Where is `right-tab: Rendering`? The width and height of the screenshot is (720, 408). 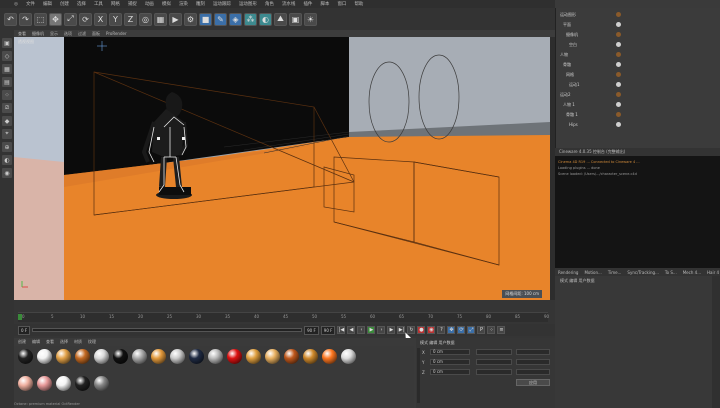
right-tab: Rendering is located at coordinates (568, 272).